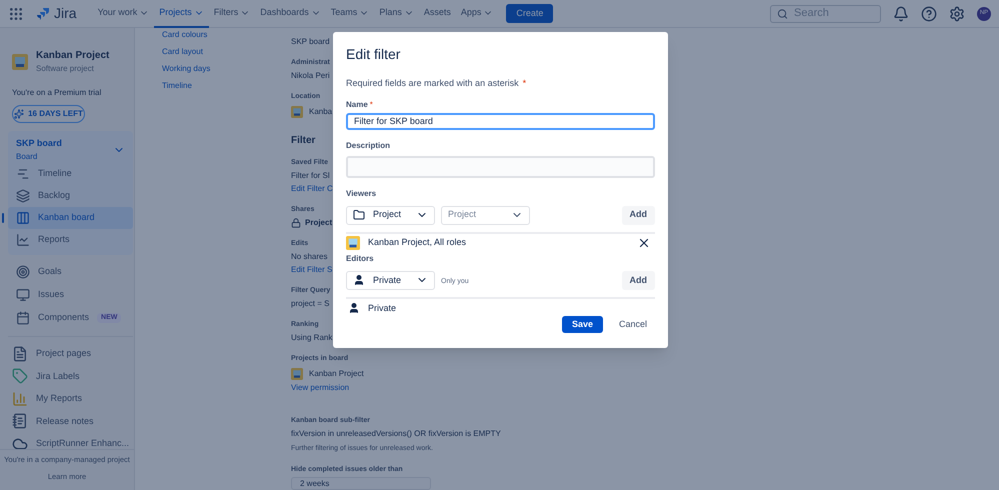 Image resolution: width=999 pixels, height=490 pixels. I want to click on nav-item: Plans, so click(396, 14).